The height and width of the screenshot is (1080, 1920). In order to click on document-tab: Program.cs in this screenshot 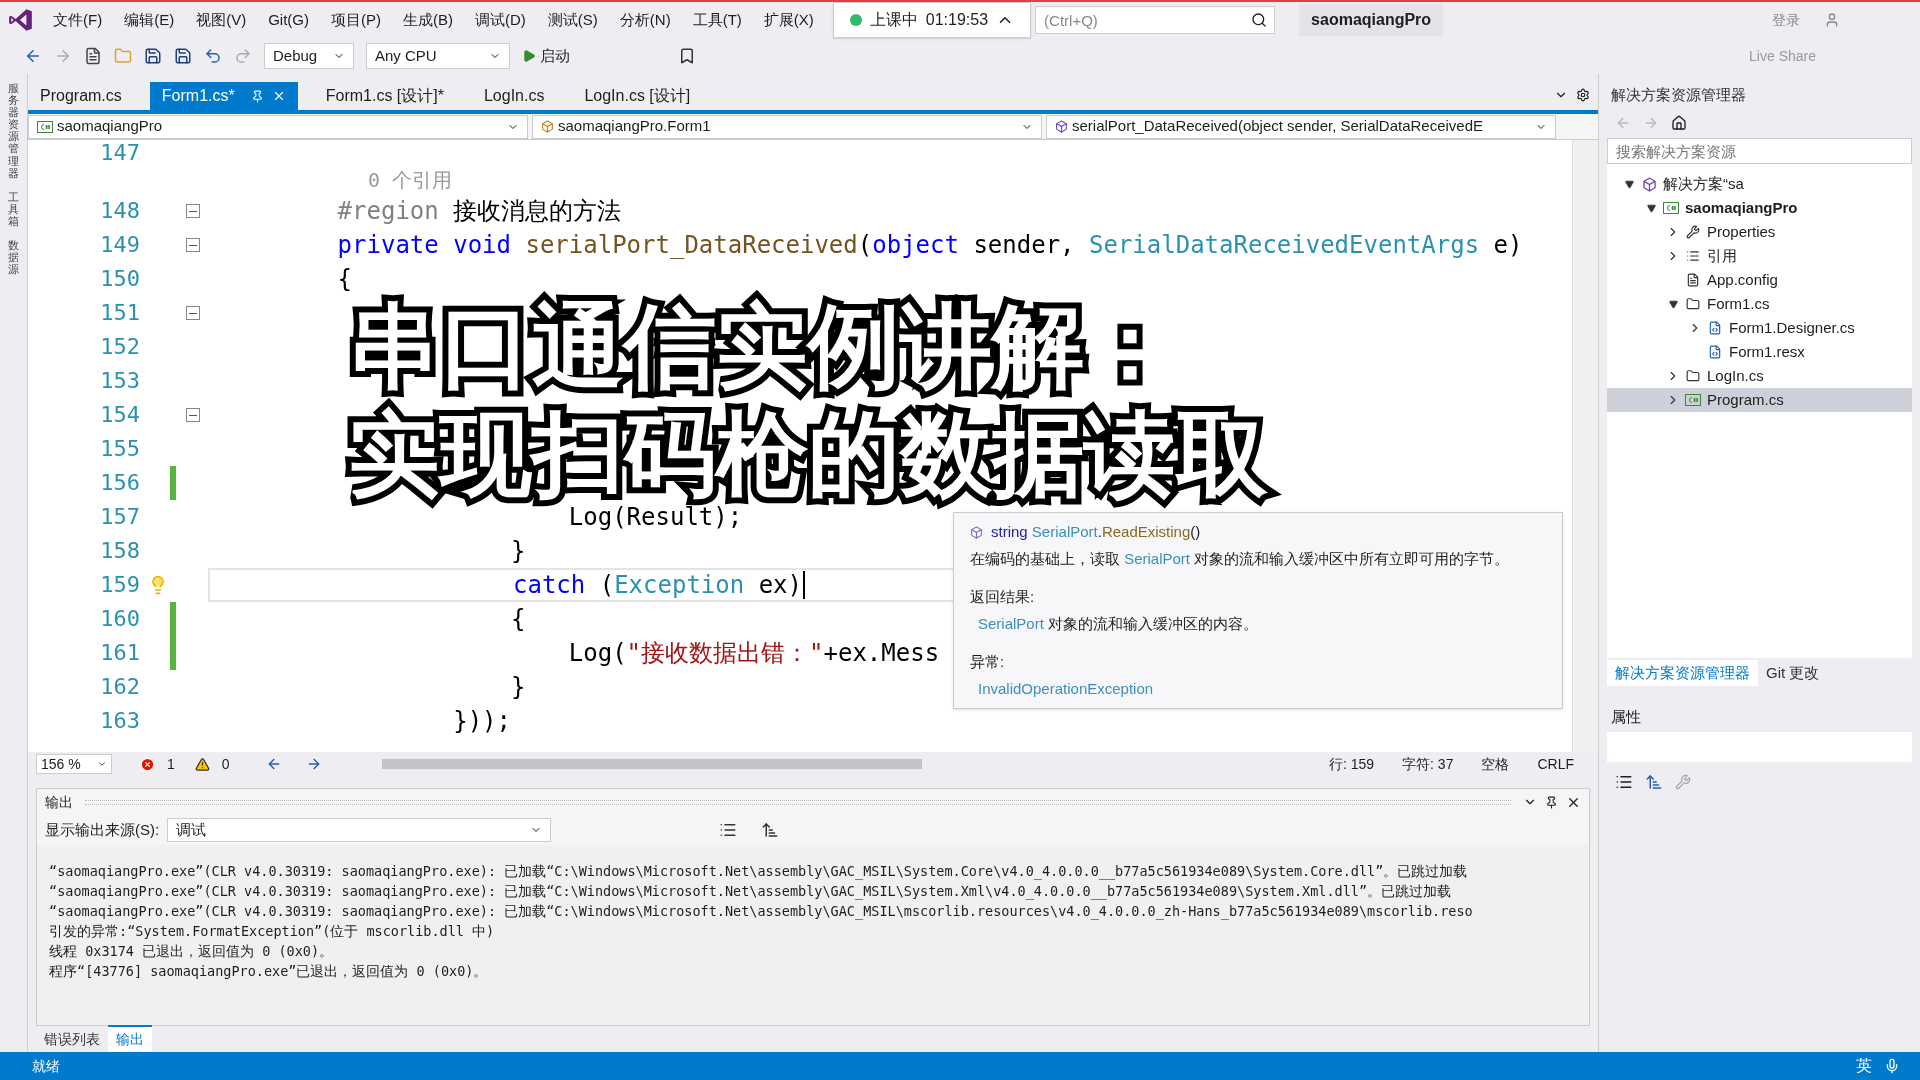, I will do `click(81, 96)`.